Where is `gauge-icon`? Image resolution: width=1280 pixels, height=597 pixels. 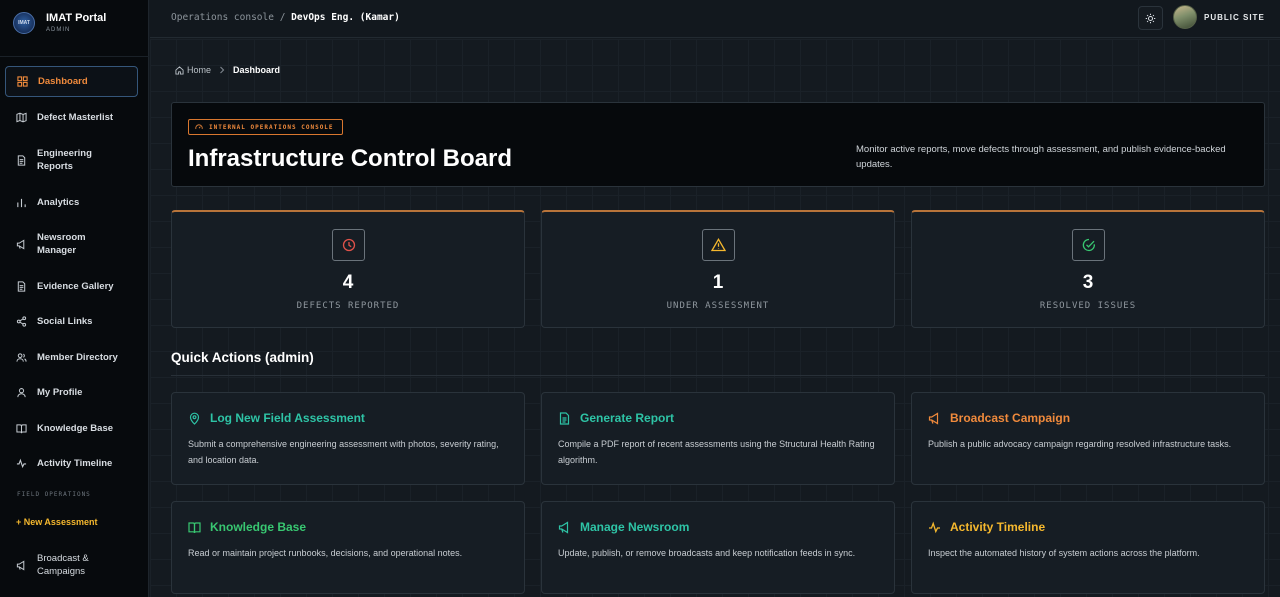
gauge-icon is located at coordinates (199, 127).